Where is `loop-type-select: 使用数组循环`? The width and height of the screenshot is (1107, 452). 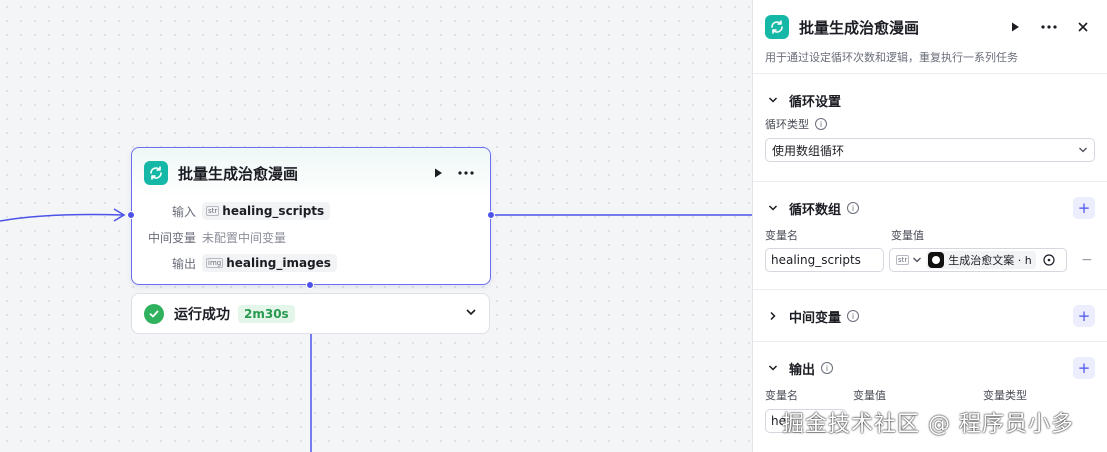 loop-type-select: 使用数组循环 is located at coordinates (930, 150).